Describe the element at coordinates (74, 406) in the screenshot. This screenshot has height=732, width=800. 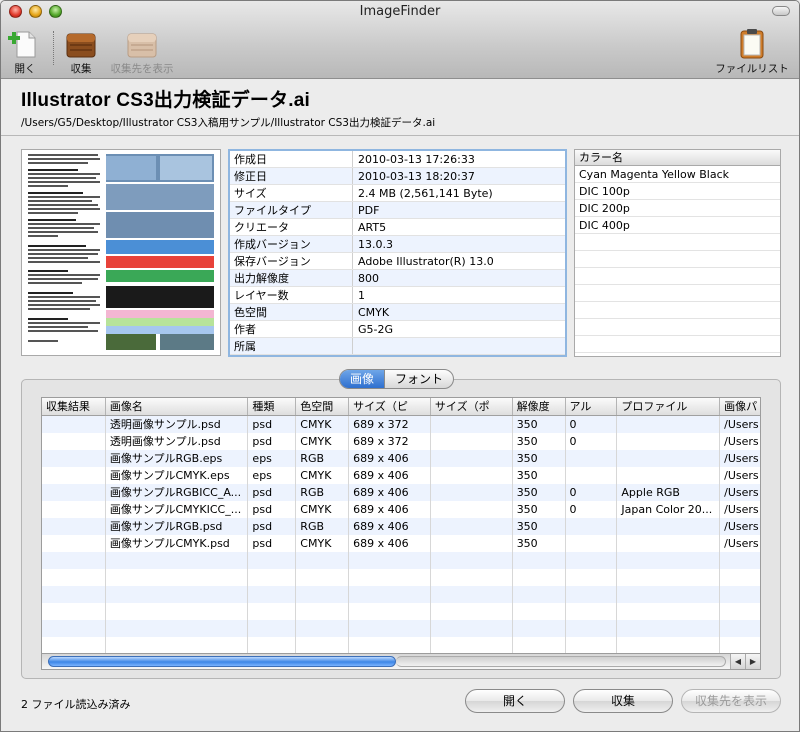
I see `column-header-collect-result: 収集結果` at that location.